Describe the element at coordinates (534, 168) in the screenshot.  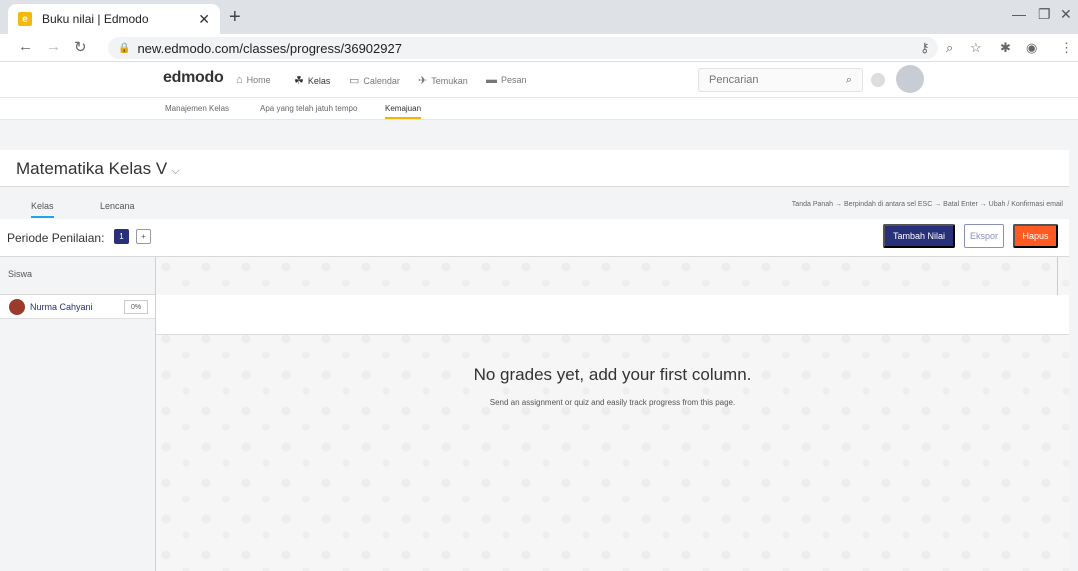
I see `class-title-panel: Matematika Kelas V ⌵` at that location.